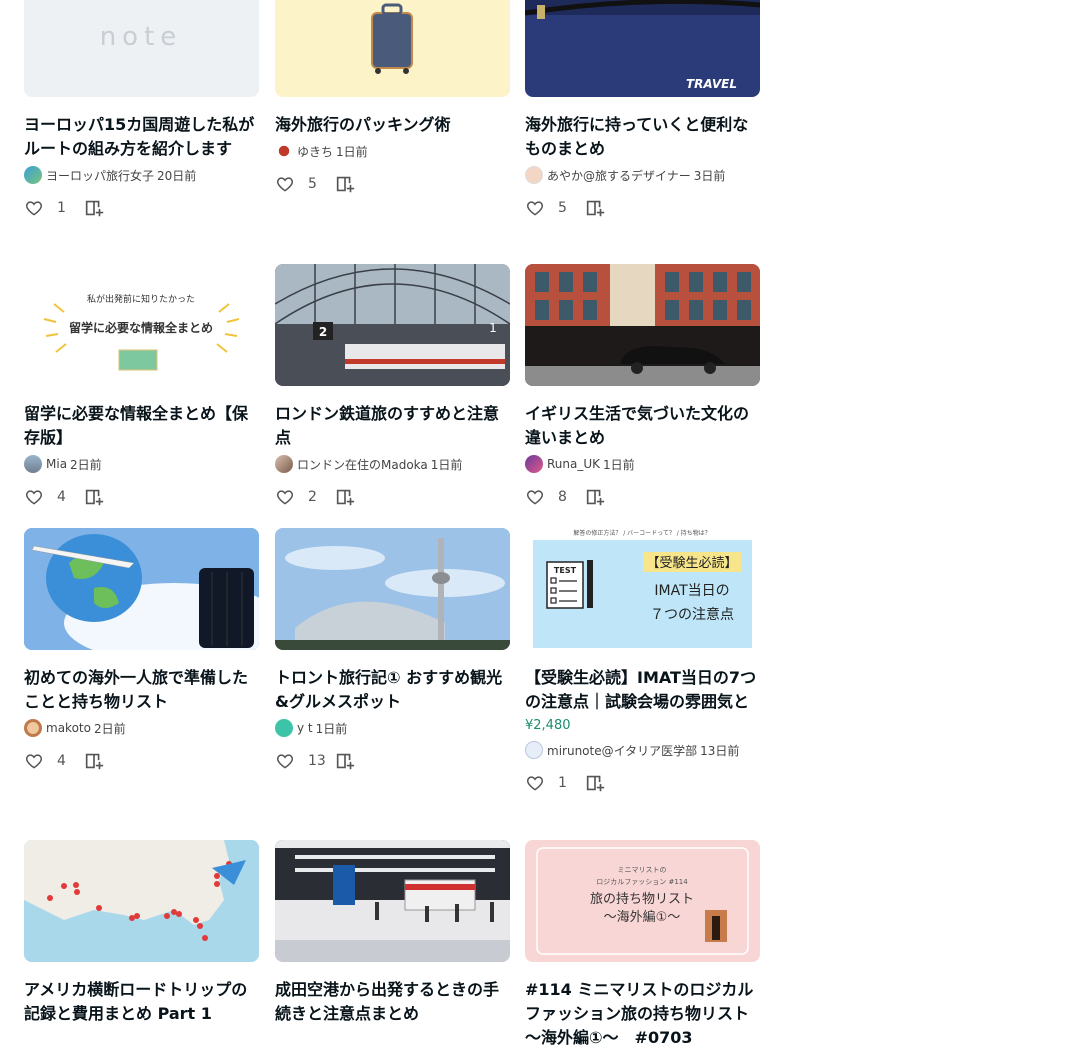 Image resolution: width=1080 pixels, height=1050 pixels. Describe the element at coordinates (141, 690) in the screenshot. I see `article-title: 初めての海外一人旅で準備したことと持ち物リスト` at that location.